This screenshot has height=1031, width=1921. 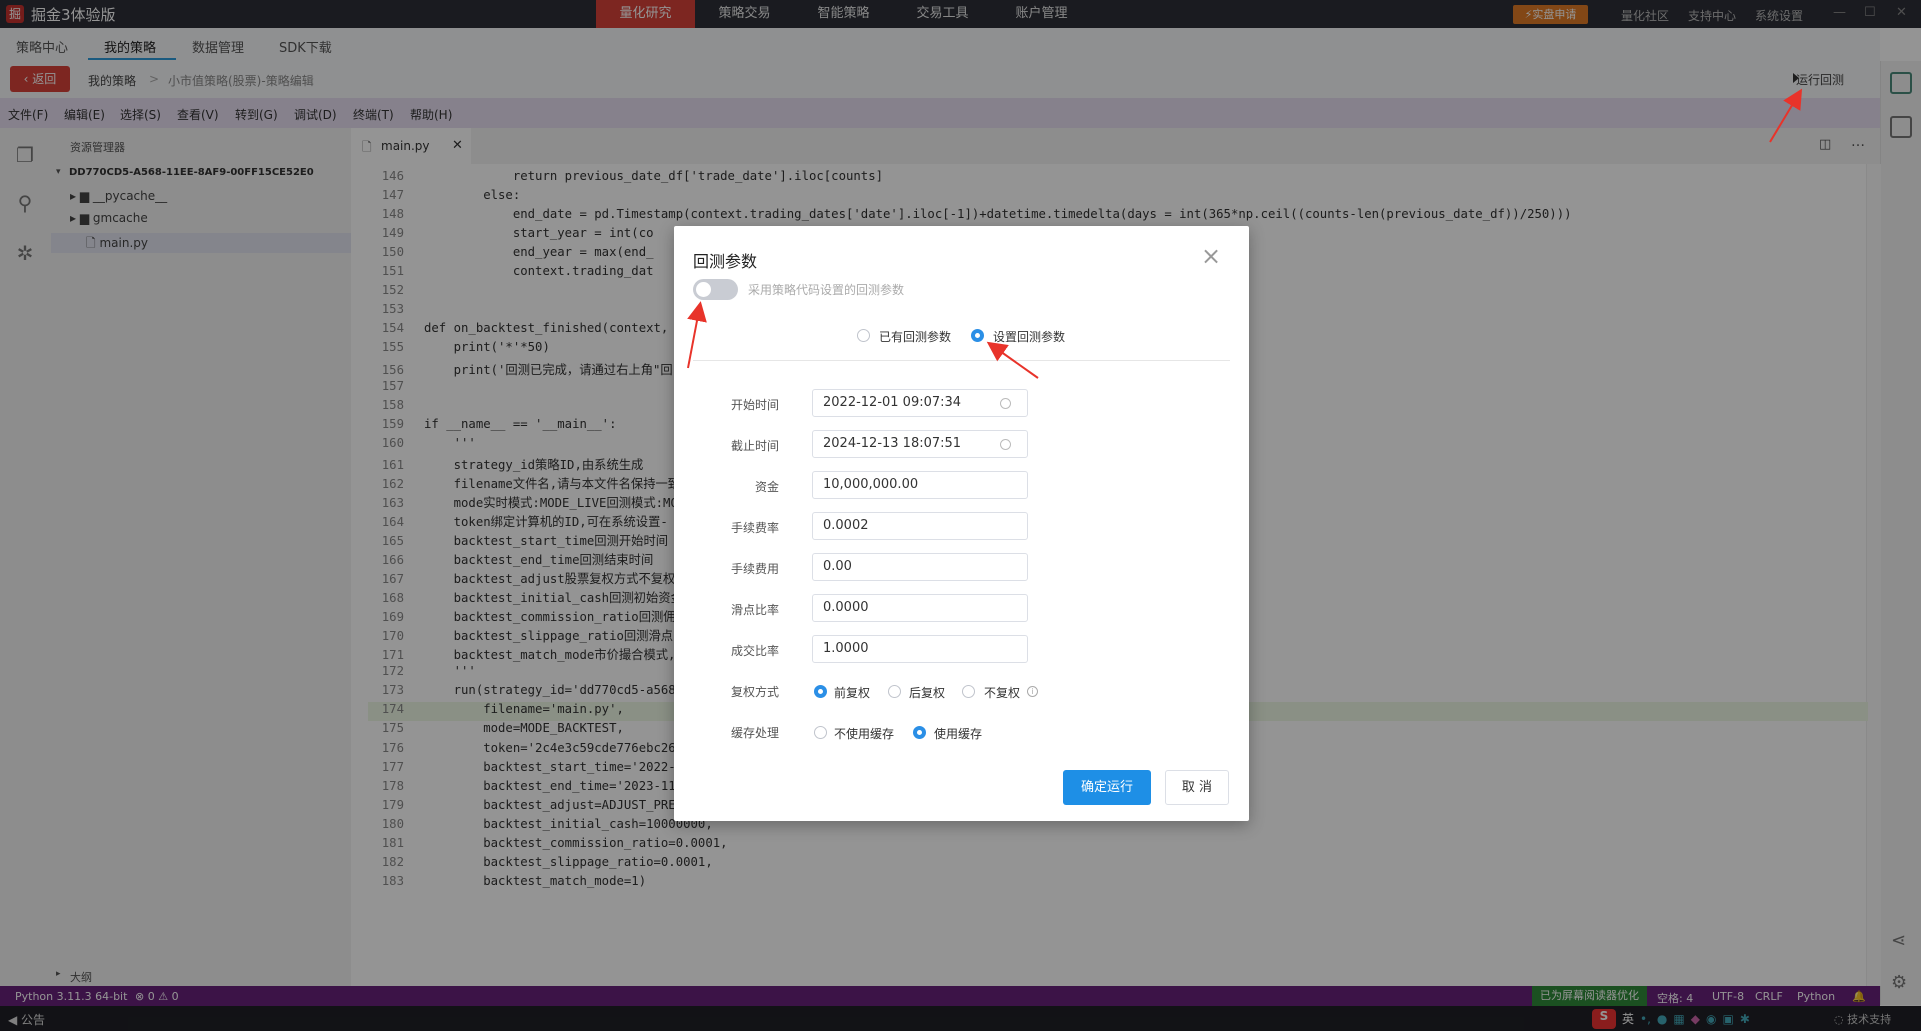 I want to click on annotation-arrow-set-params, so click(x=1012, y=360).